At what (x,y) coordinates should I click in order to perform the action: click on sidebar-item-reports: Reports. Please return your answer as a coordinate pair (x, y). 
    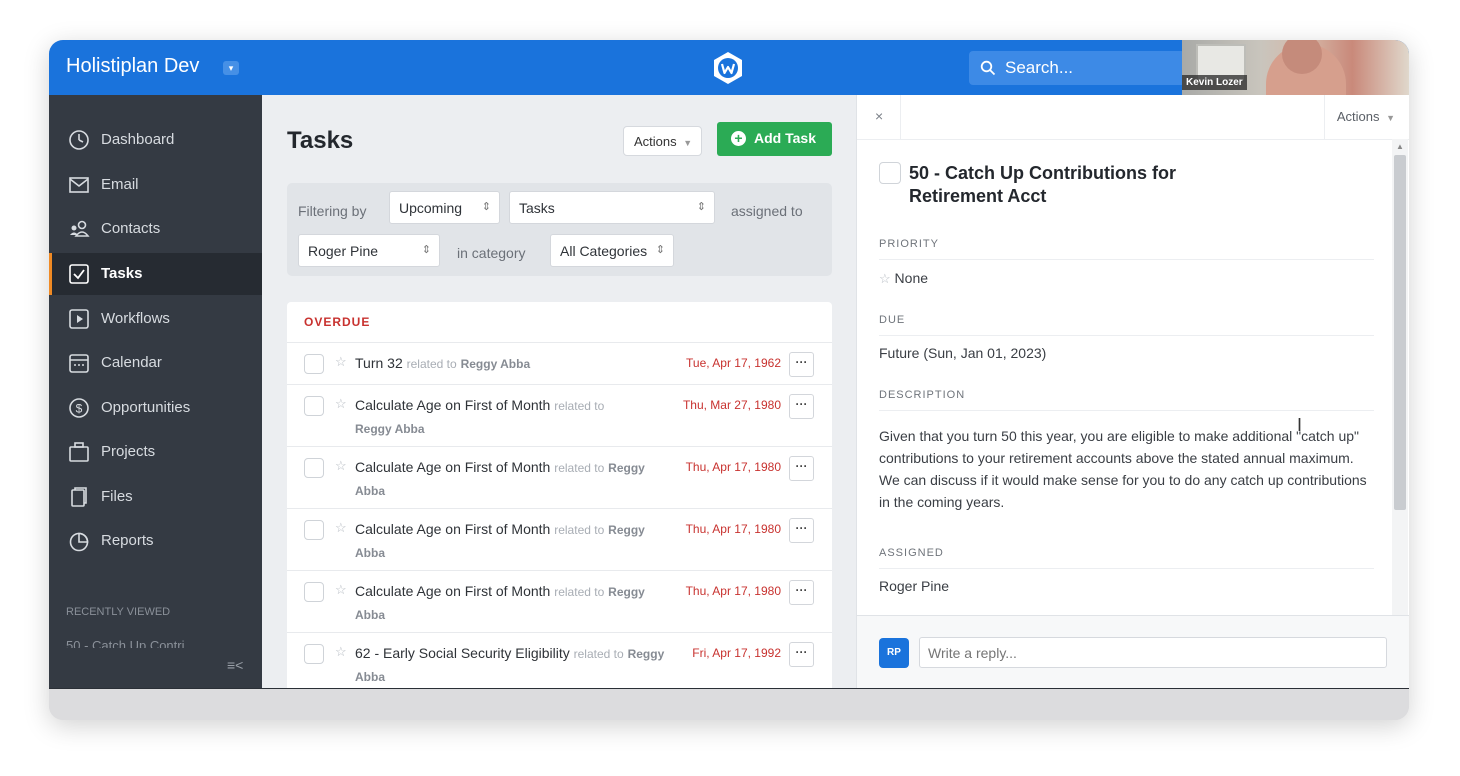
    Looking at the image, I should click on (155, 541).